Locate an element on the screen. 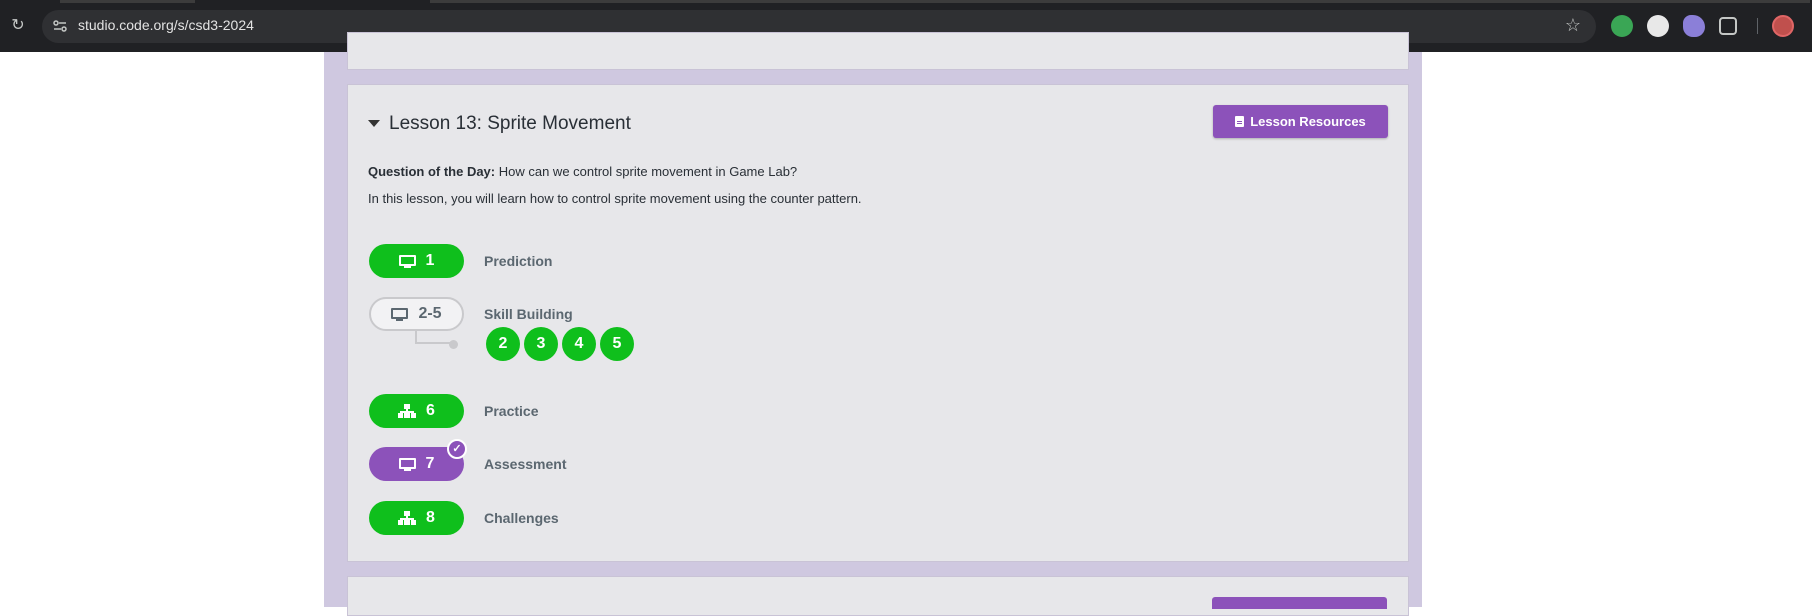  extension-circle-icon is located at coordinates (1658, 26).